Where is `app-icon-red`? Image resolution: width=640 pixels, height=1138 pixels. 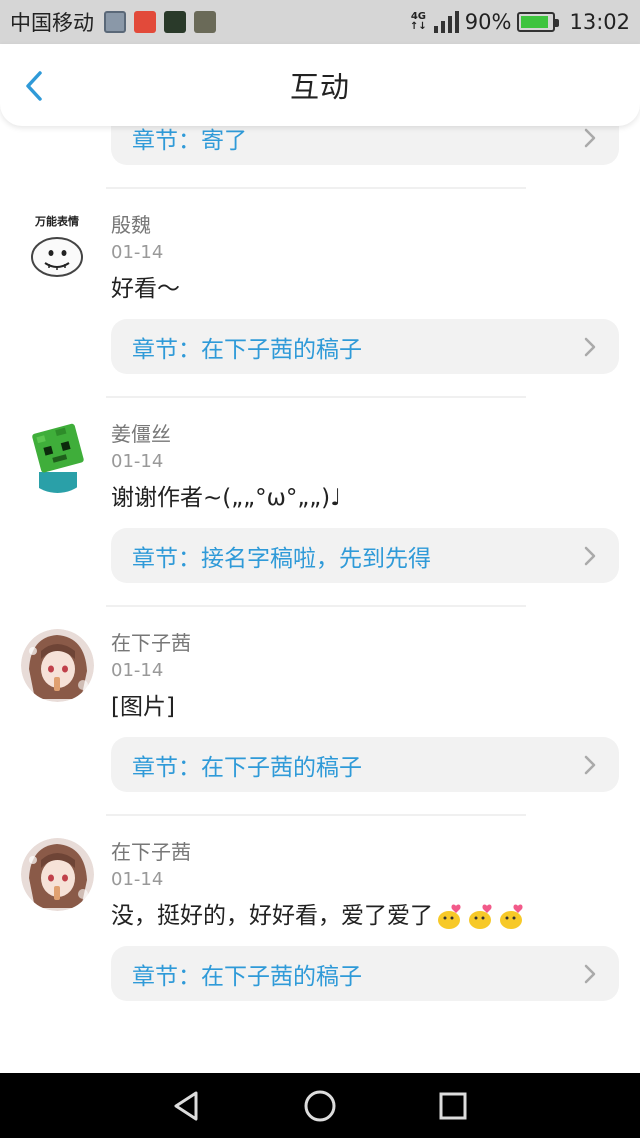
app-icon-red is located at coordinates (145, 22).